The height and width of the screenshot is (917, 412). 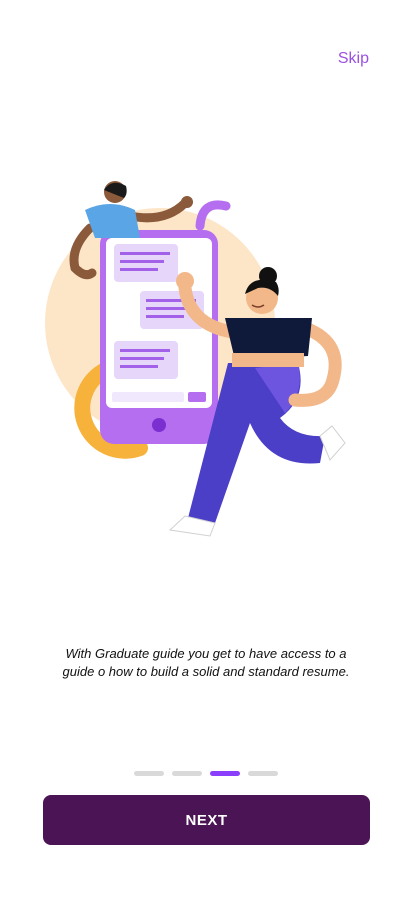 I want to click on phone-illustration, so click(x=159, y=337).